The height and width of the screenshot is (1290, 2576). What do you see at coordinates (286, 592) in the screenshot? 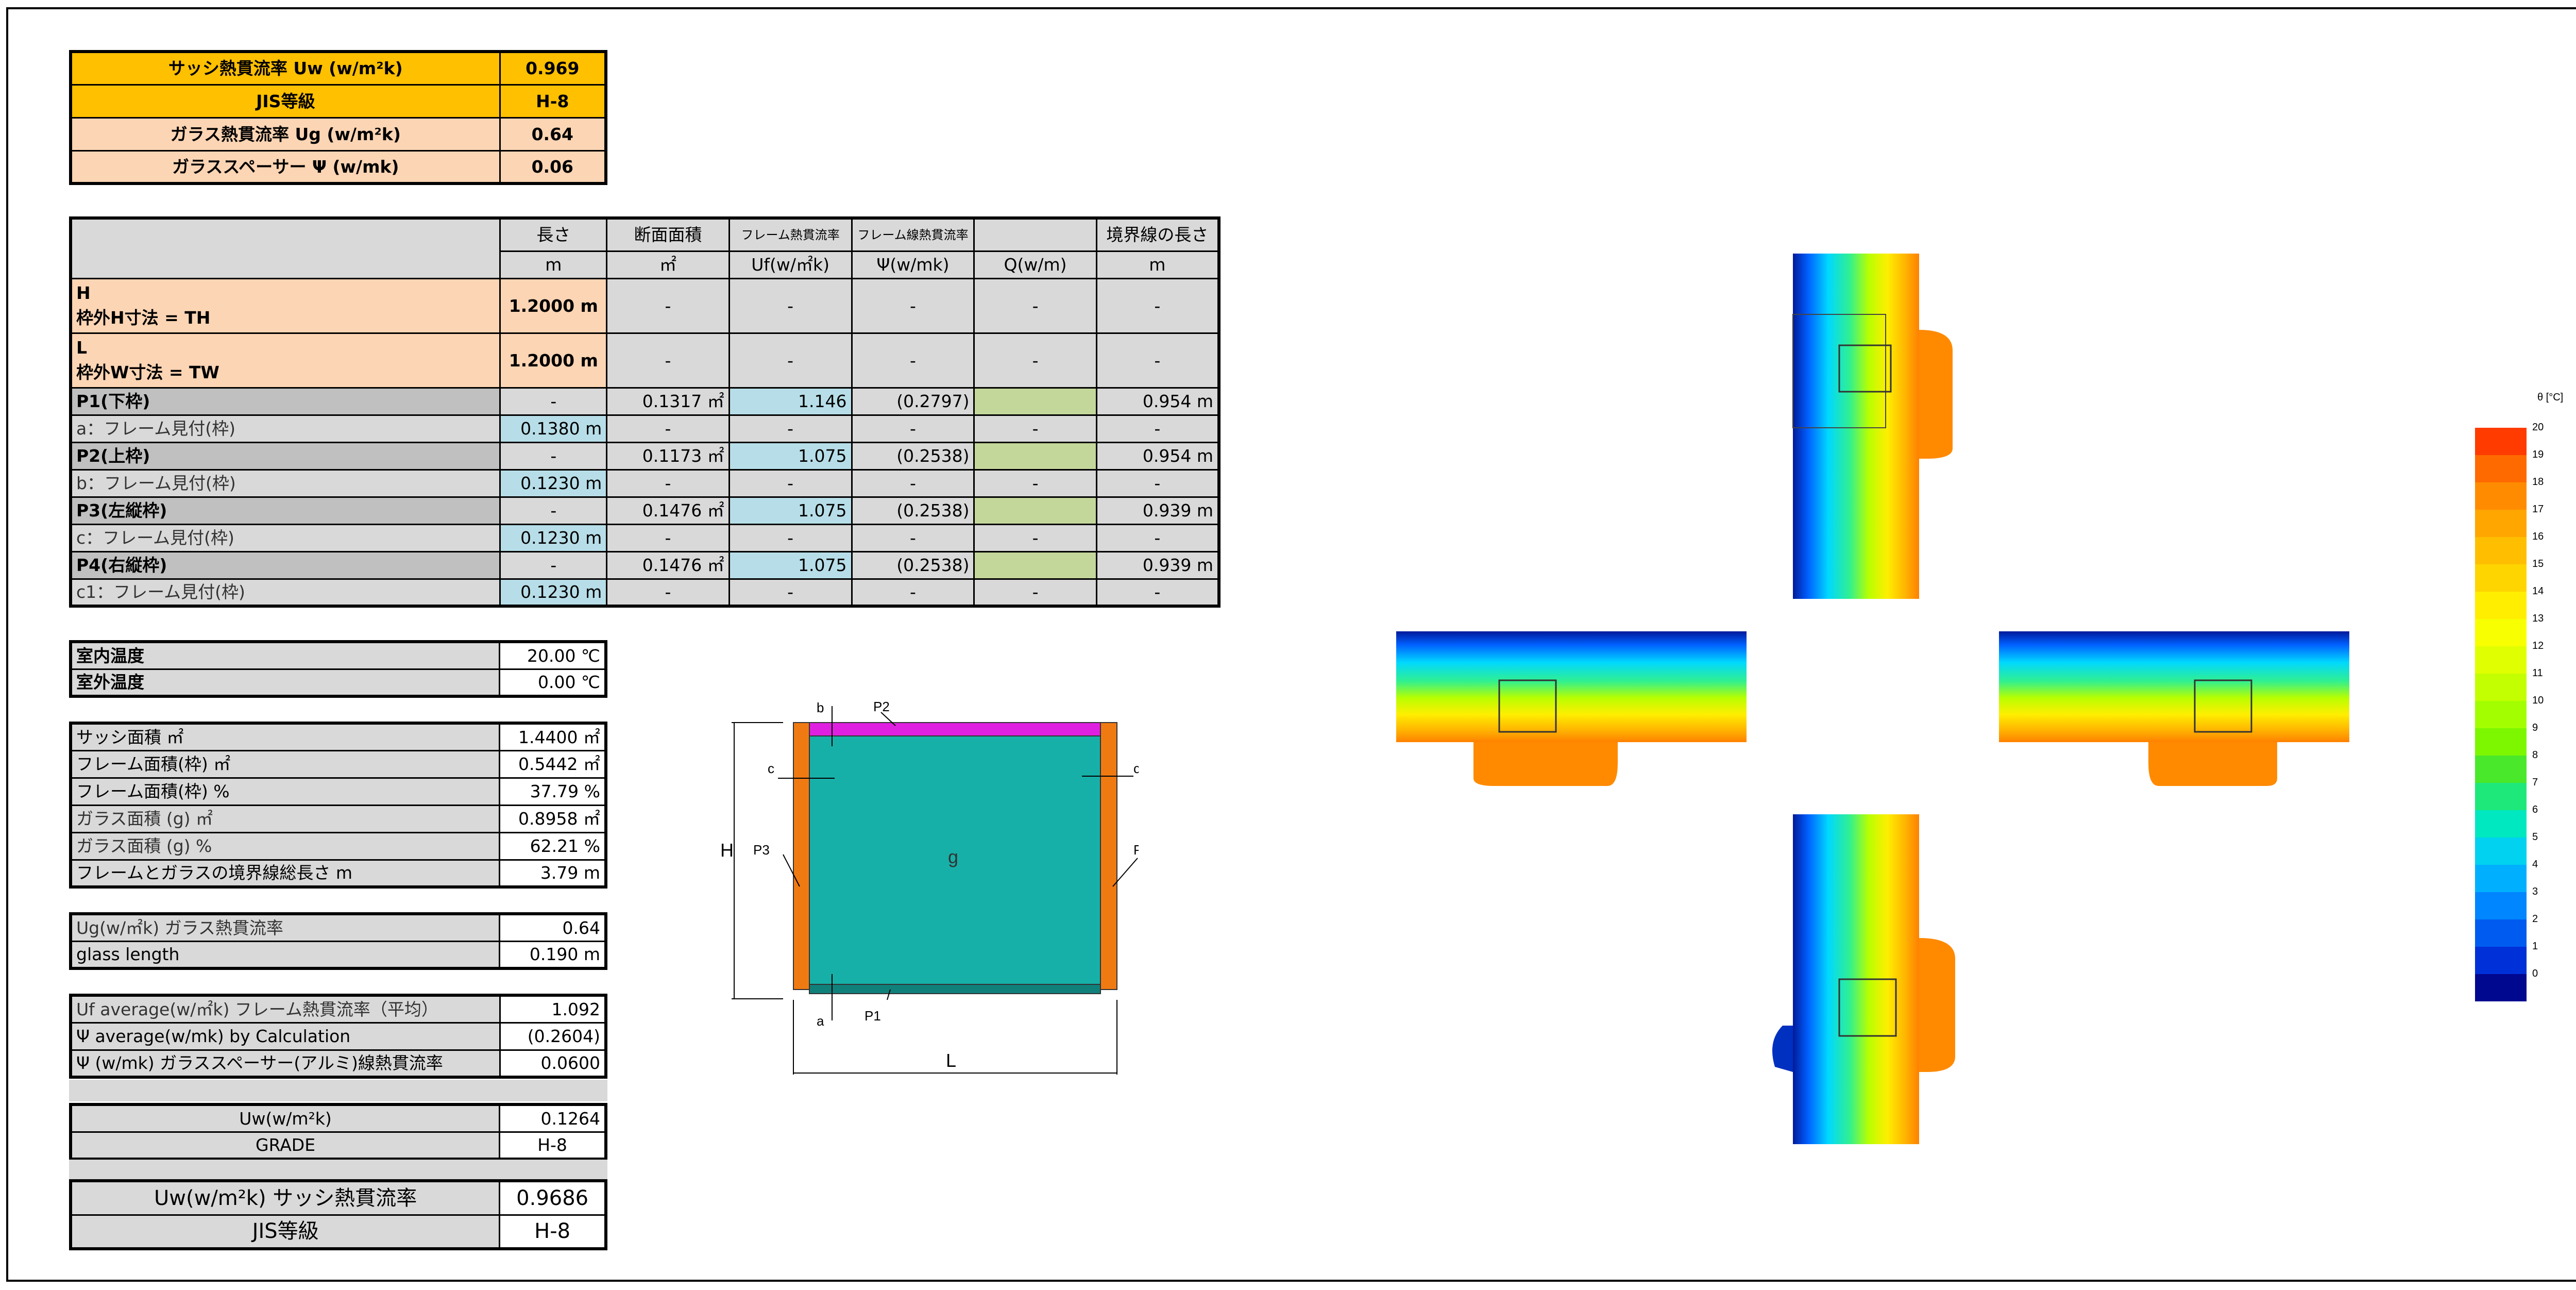
I see `part-sub-label: c1：フレーム見付(枠)` at bounding box center [286, 592].